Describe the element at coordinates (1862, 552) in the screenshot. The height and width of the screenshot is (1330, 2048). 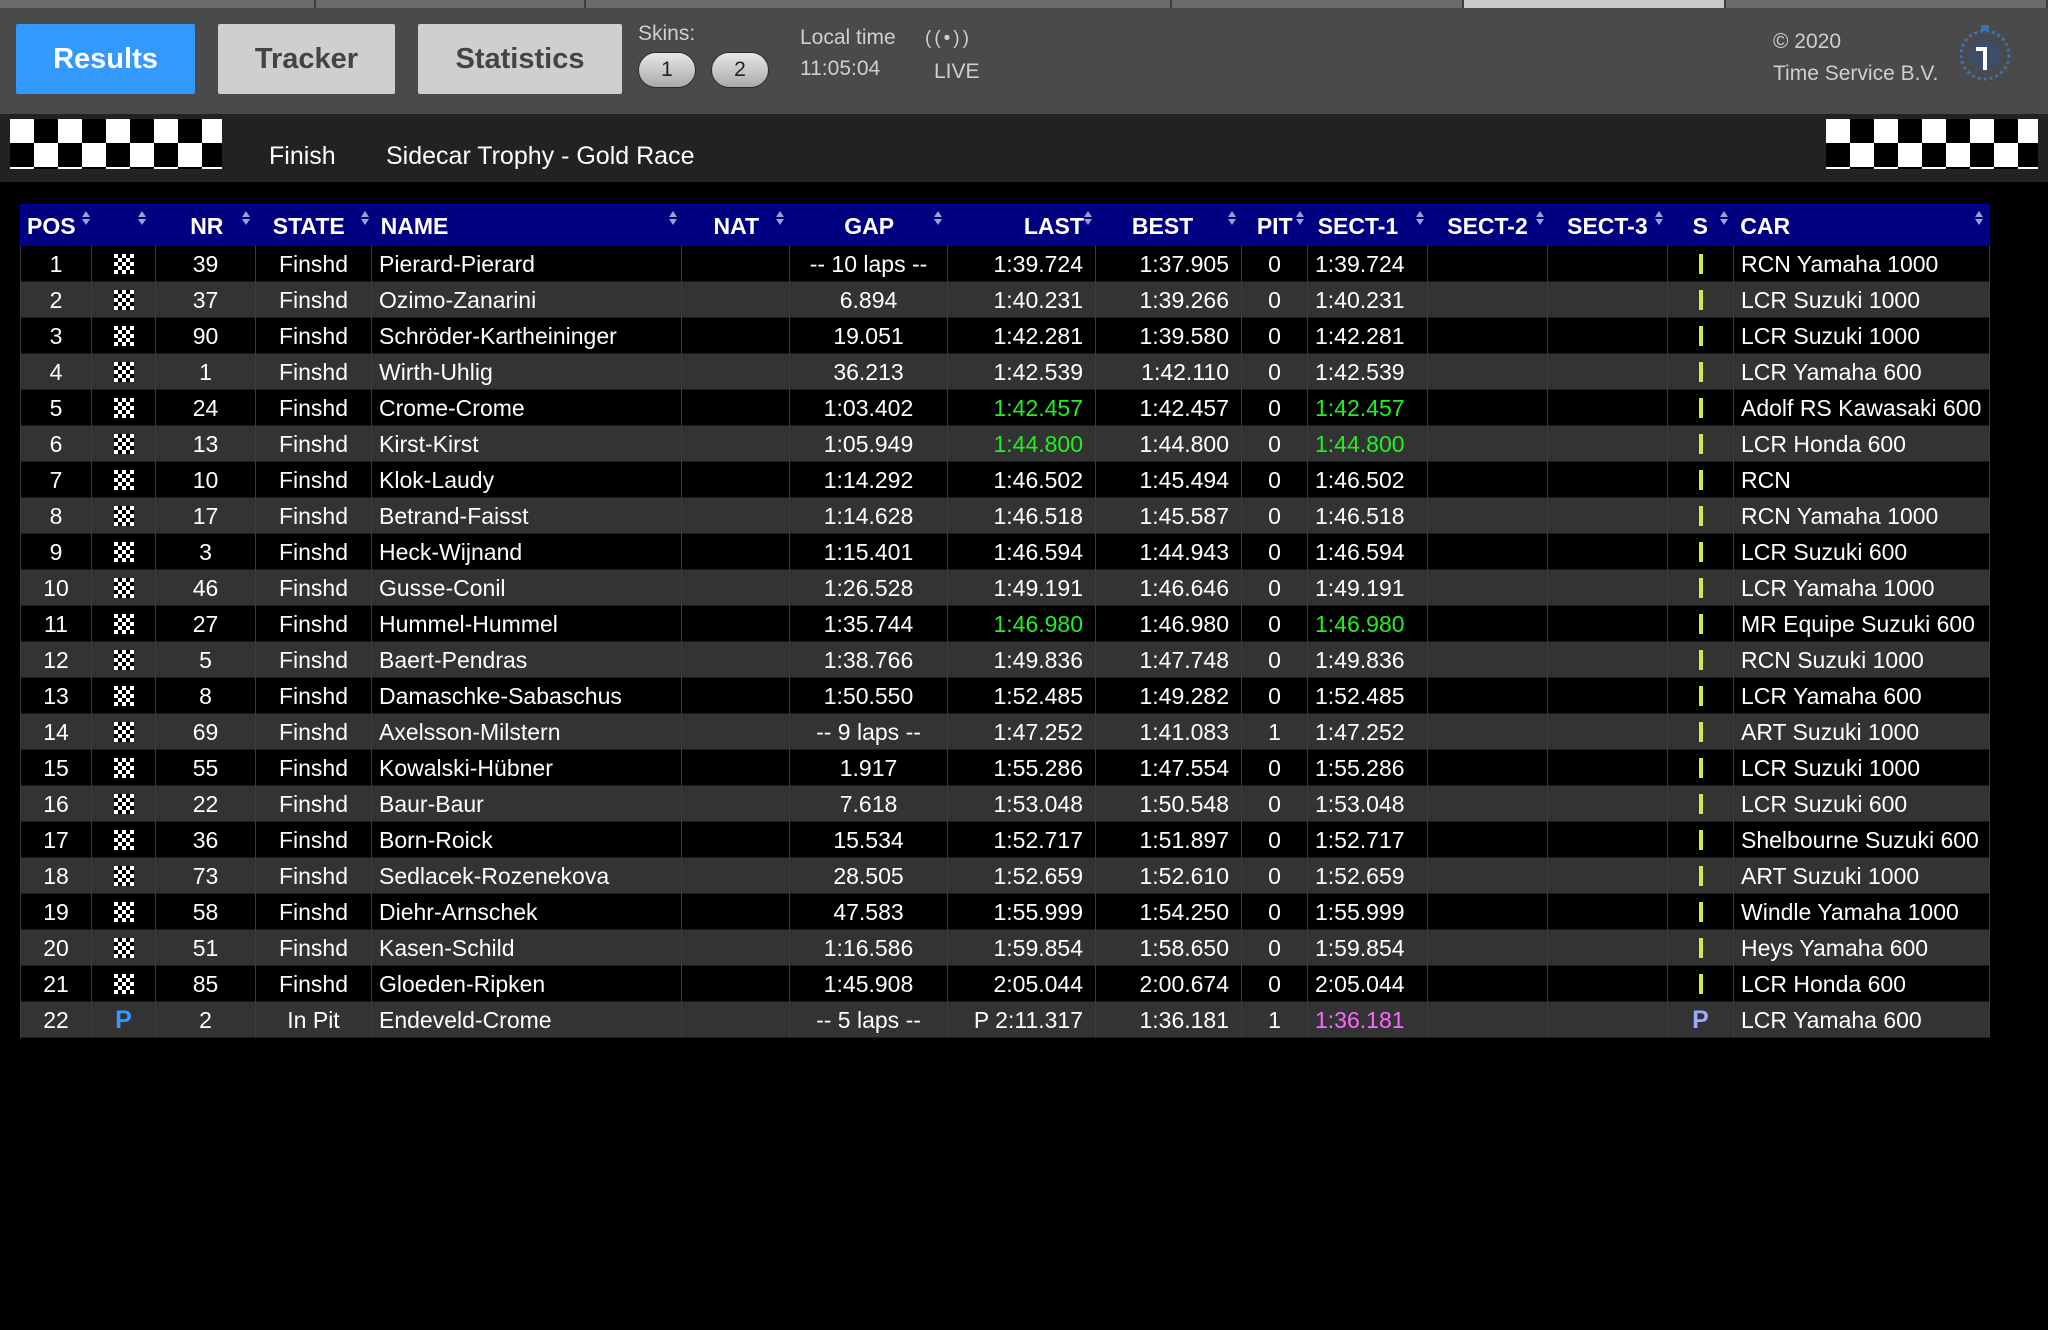
I see `cell-car: LCR Suzuki 600` at that location.